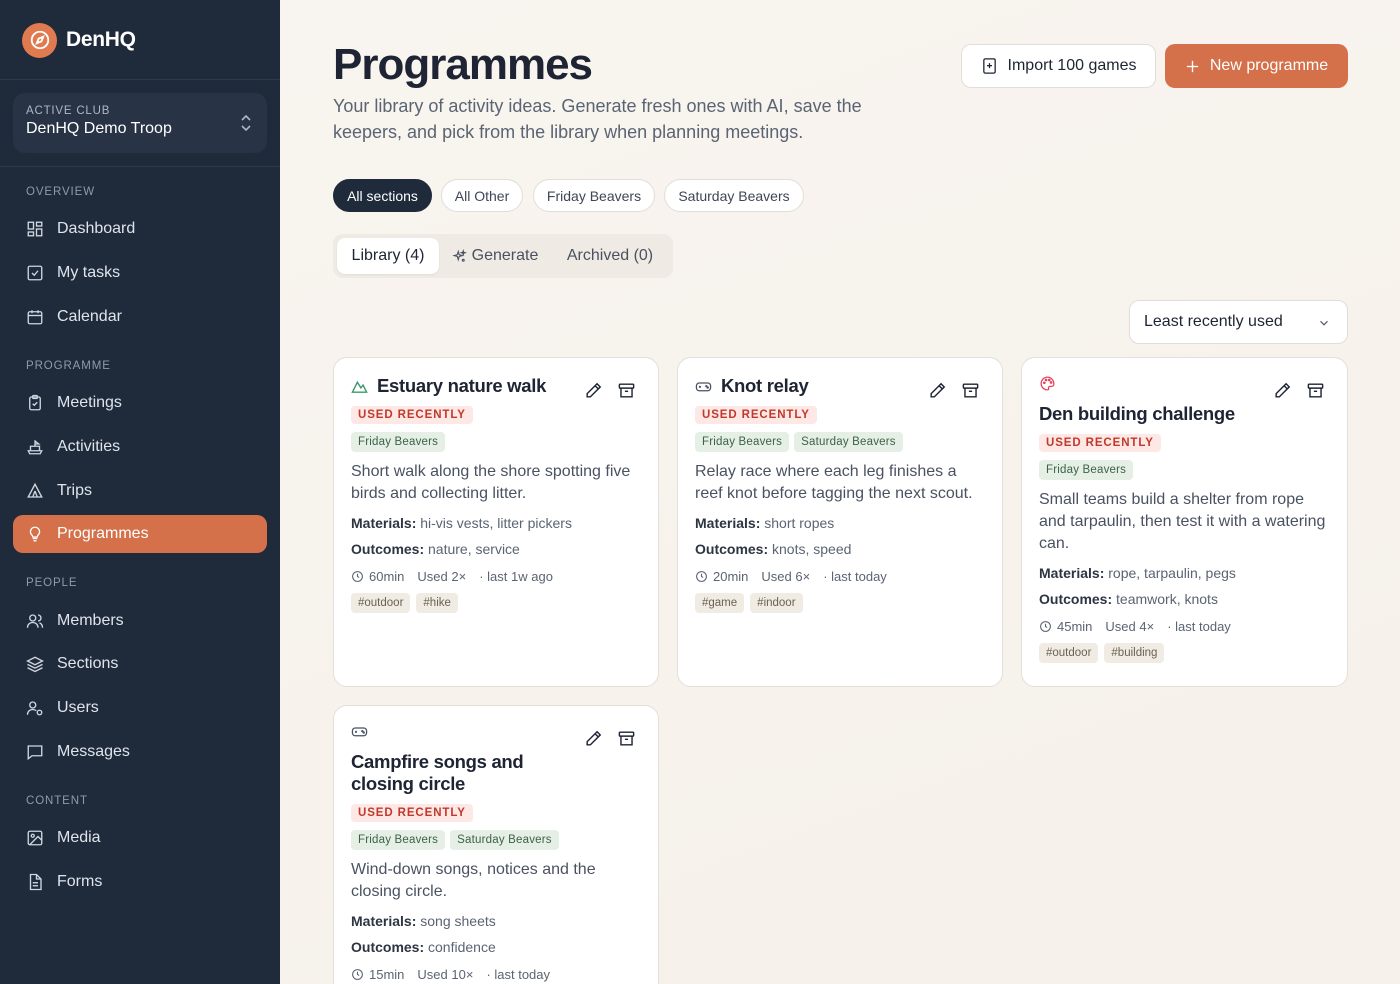  What do you see at coordinates (734, 195) in the screenshot?
I see `filter-chip-saturday-beavers: Saturday Beavers` at bounding box center [734, 195].